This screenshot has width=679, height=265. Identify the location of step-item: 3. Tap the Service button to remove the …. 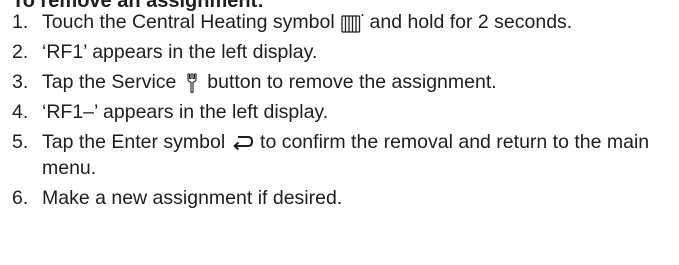
(342, 82).